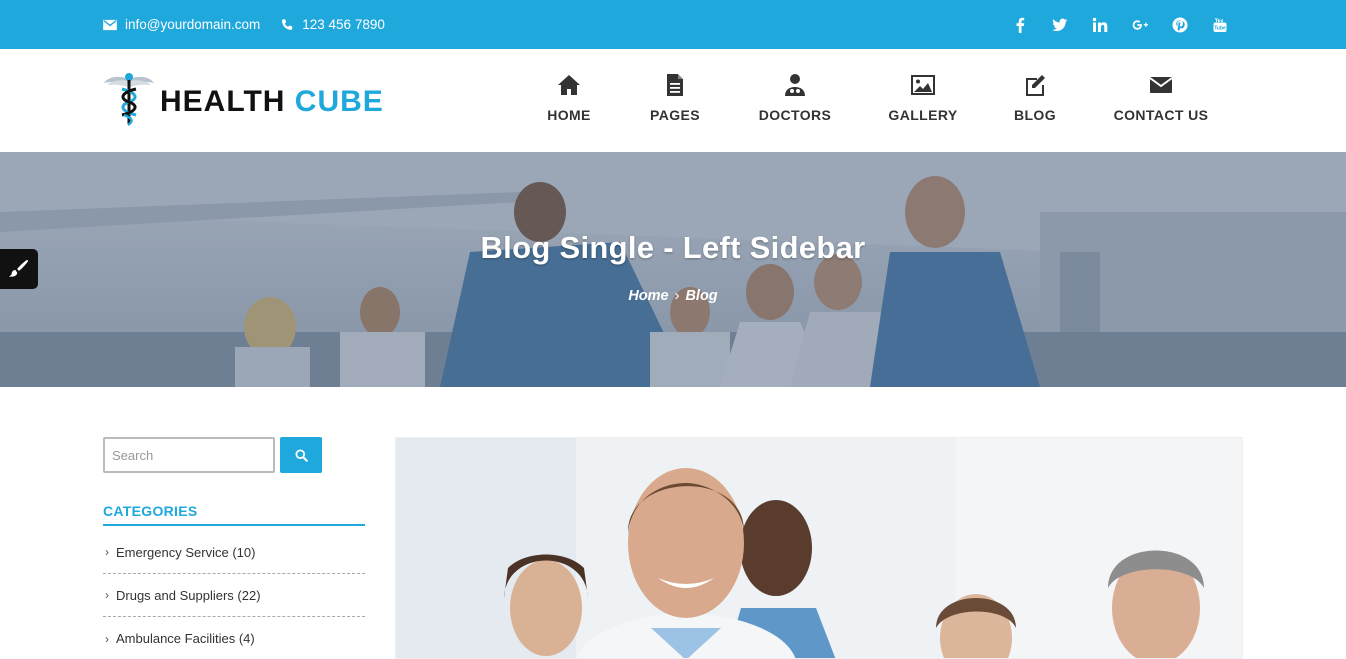 This screenshot has height=659, width=1346. I want to click on category-item: › Drugs and Suppliers (22), so click(234, 595).